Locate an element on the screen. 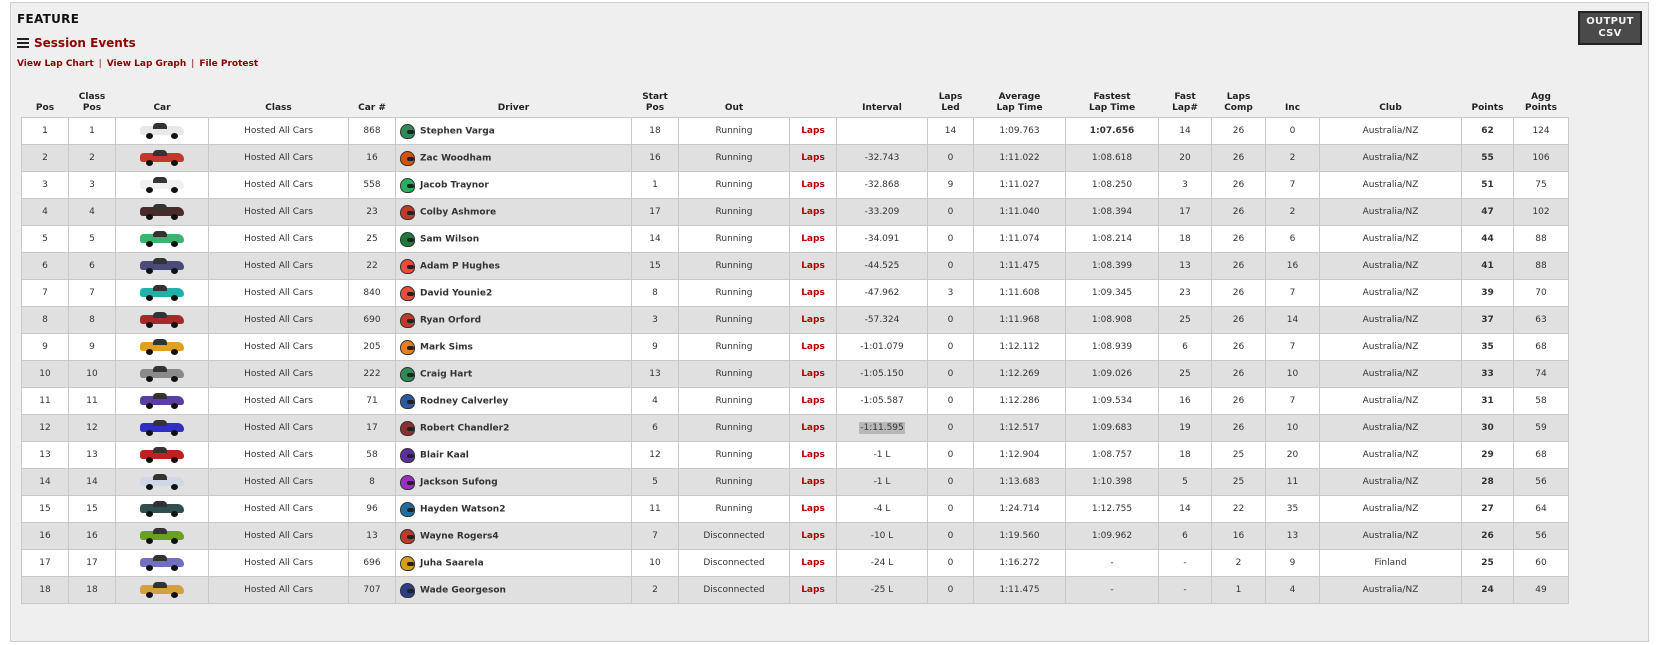  agg-points-cell: 75 is located at coordinates (1541, 185).